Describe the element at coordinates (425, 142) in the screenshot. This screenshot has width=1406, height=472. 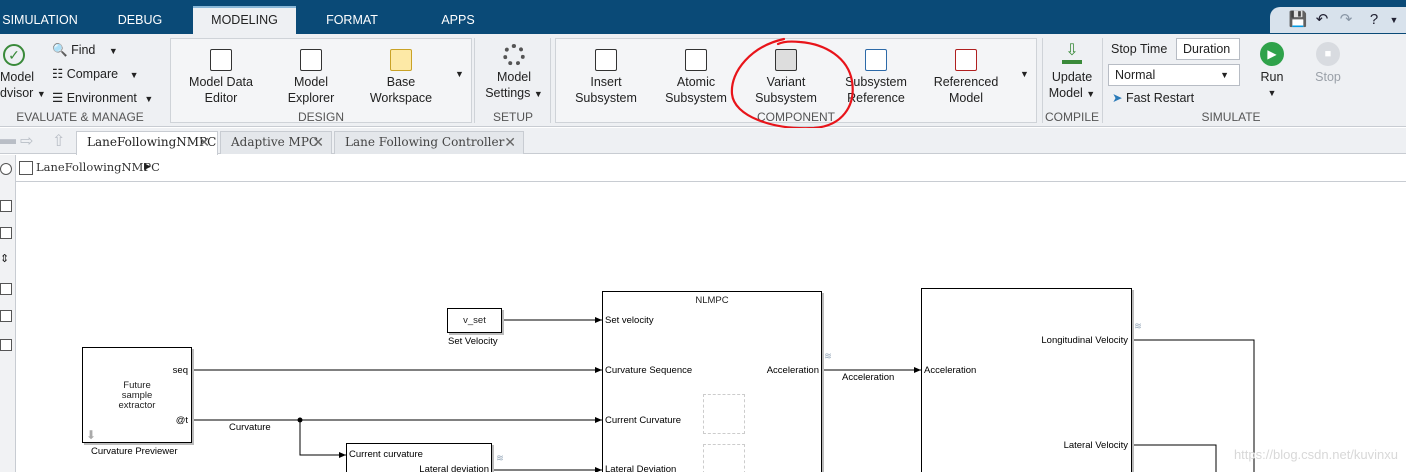
I see `doc-tab-label: Lane Following Controller` at that location.